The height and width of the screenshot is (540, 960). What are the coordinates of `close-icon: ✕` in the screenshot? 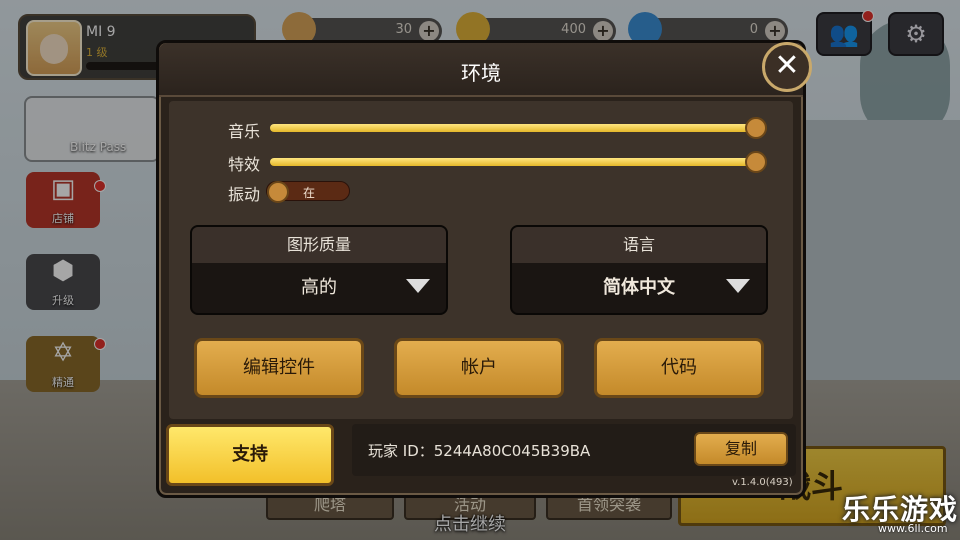 It's located at (787, 65).